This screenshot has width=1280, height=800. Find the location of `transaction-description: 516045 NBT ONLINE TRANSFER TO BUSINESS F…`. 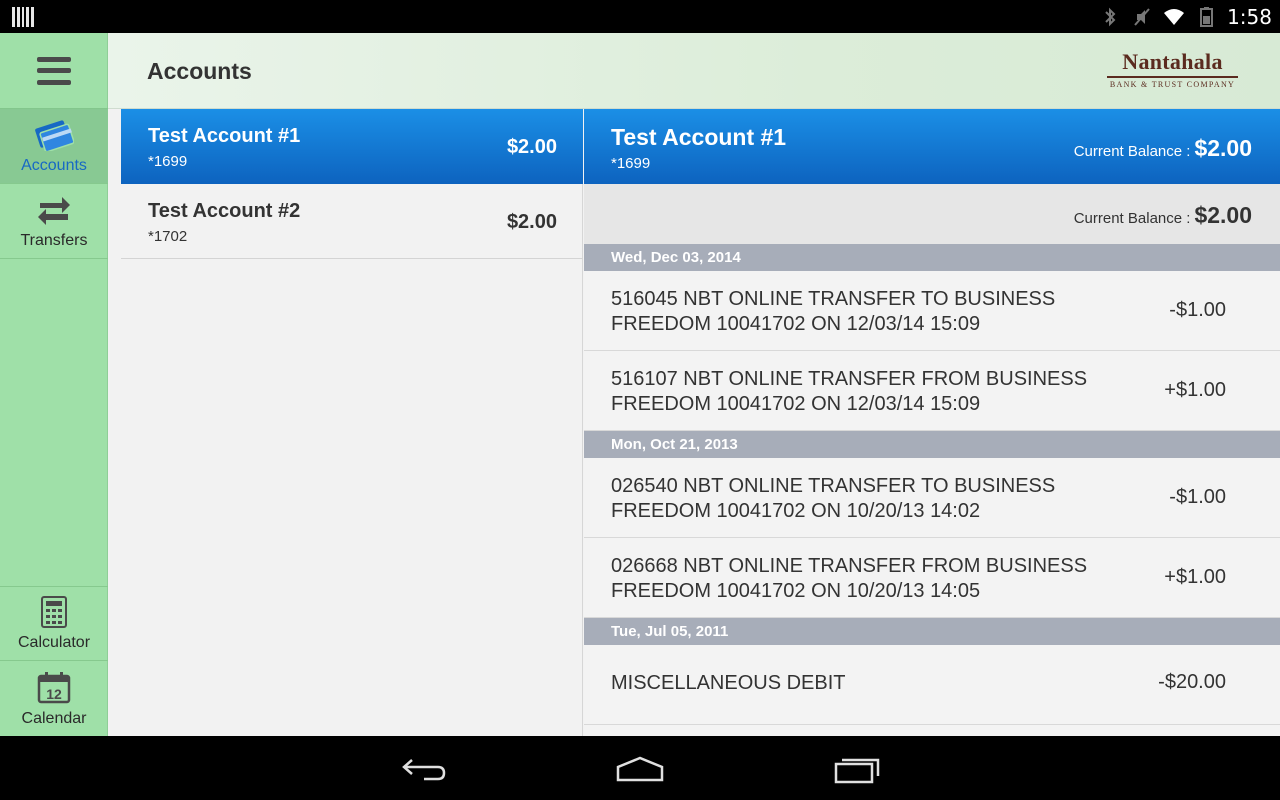

transaction-description: 516045 NBT ONLINE TRANSFER TO BUSINESS F… is located at coordinates (833, 311).